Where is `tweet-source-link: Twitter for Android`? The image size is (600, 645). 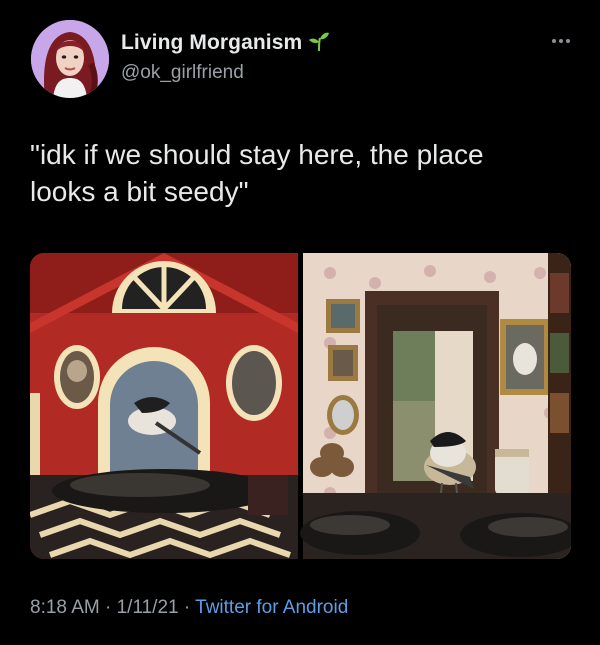 tweet-source-link: Twitter for Android is located at coordinates (271, 607).